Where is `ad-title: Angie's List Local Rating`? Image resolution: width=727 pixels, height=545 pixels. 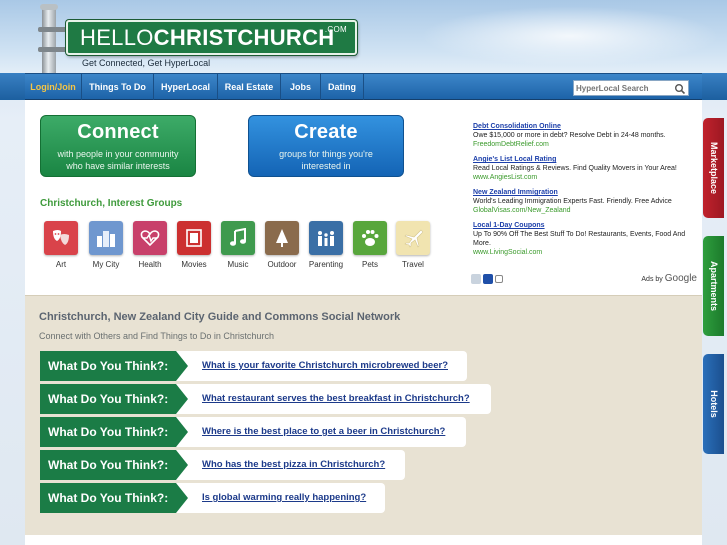
ad-title: Angie's List Local Rating is located at coordinates (588, 159).